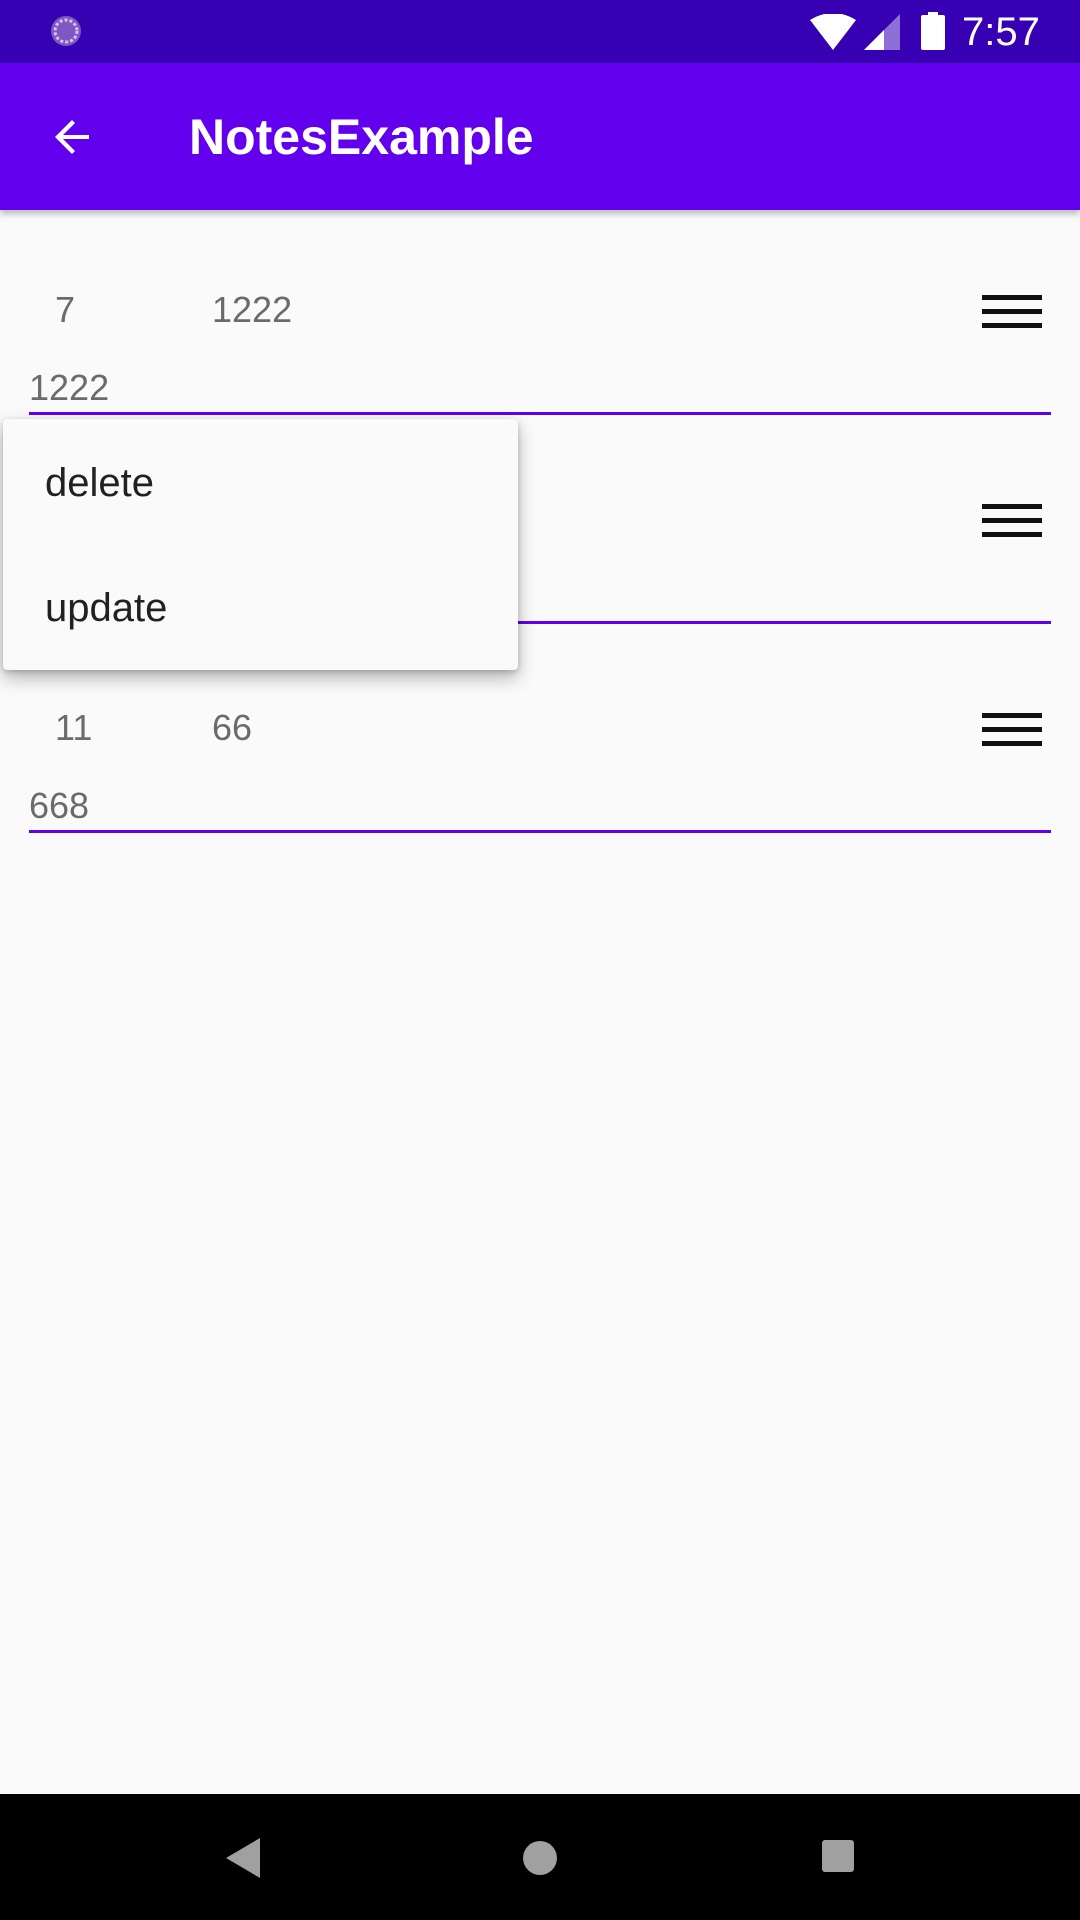 The image size is (1080, 1920). Describe the element at coordinates (232, 727) in the screenshot. I see `note-title: 66` at that location.